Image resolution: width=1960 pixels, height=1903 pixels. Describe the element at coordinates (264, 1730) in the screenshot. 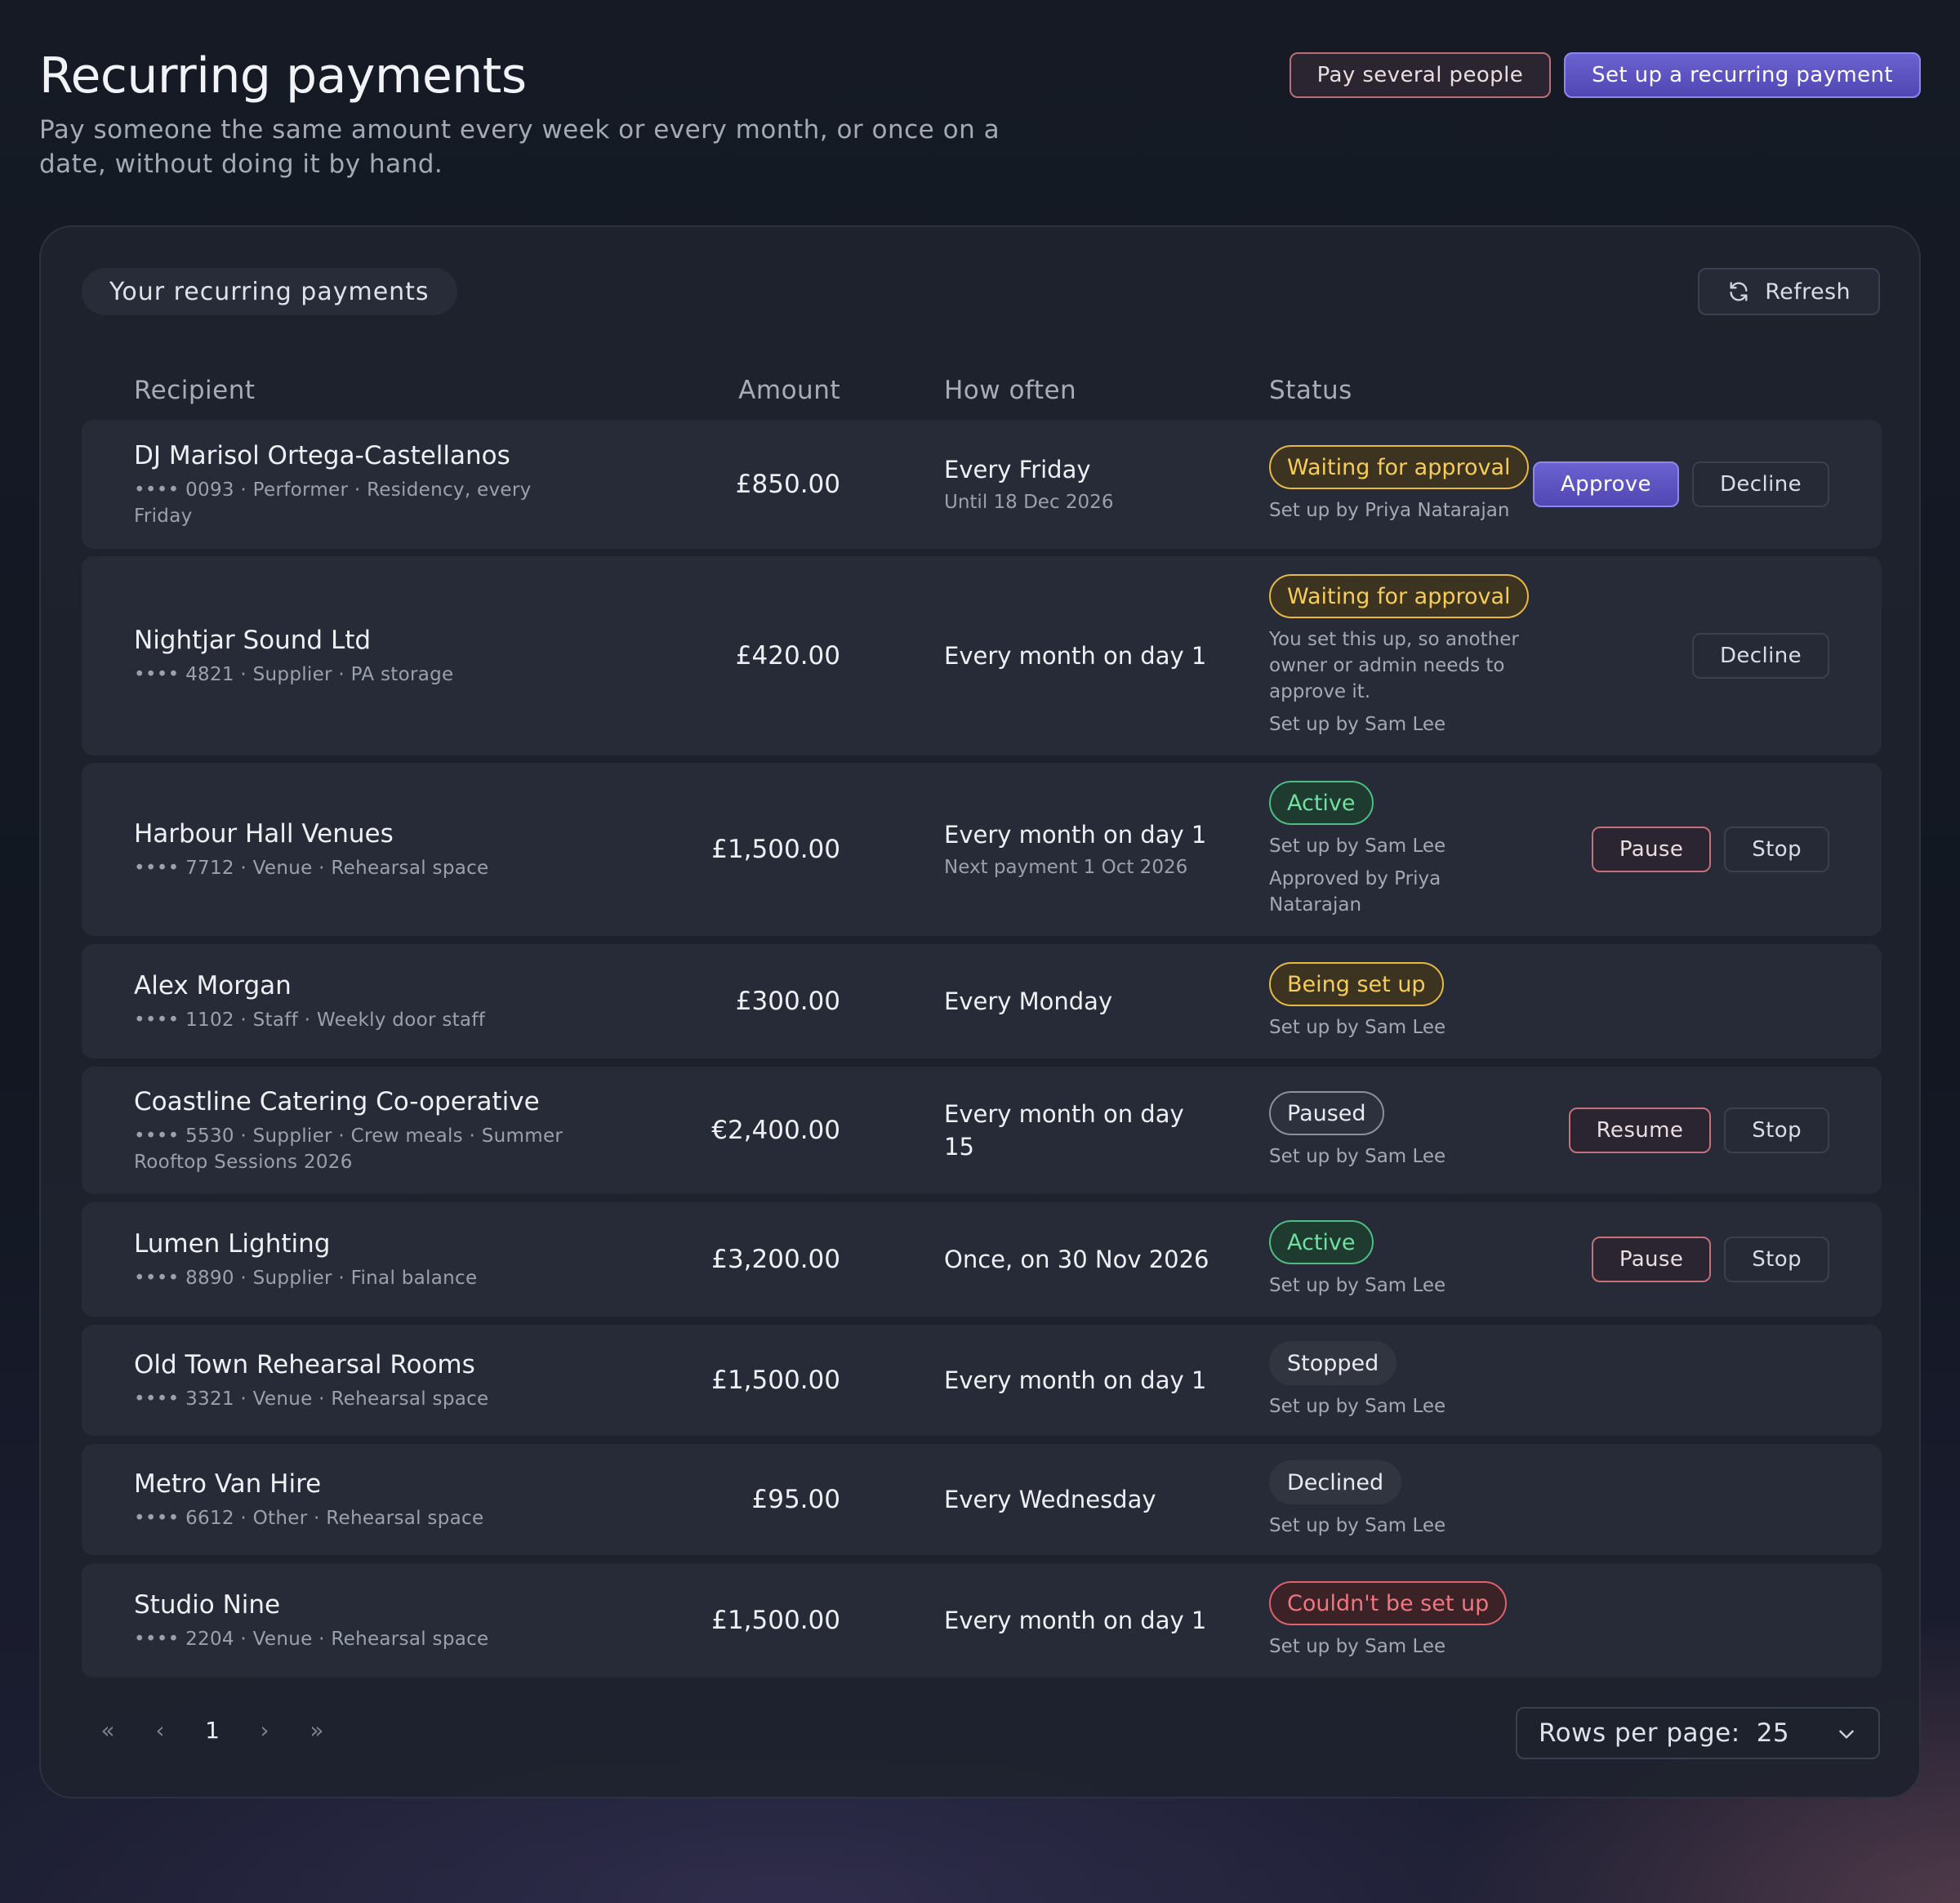

I see `next-page-button: ›` at that location.